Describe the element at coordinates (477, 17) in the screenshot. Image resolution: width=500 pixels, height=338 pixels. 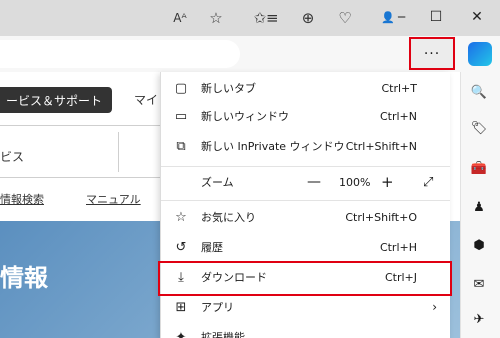
I see `close-icon: ✕` at that location.